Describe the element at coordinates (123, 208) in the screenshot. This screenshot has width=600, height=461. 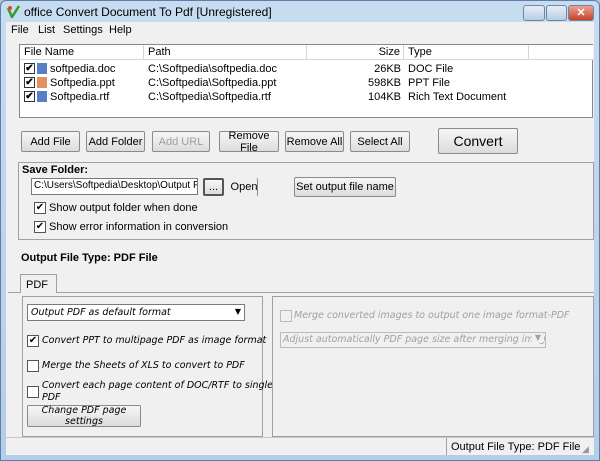
I see `show-output-folder-label: Show output folder when done` at that location.